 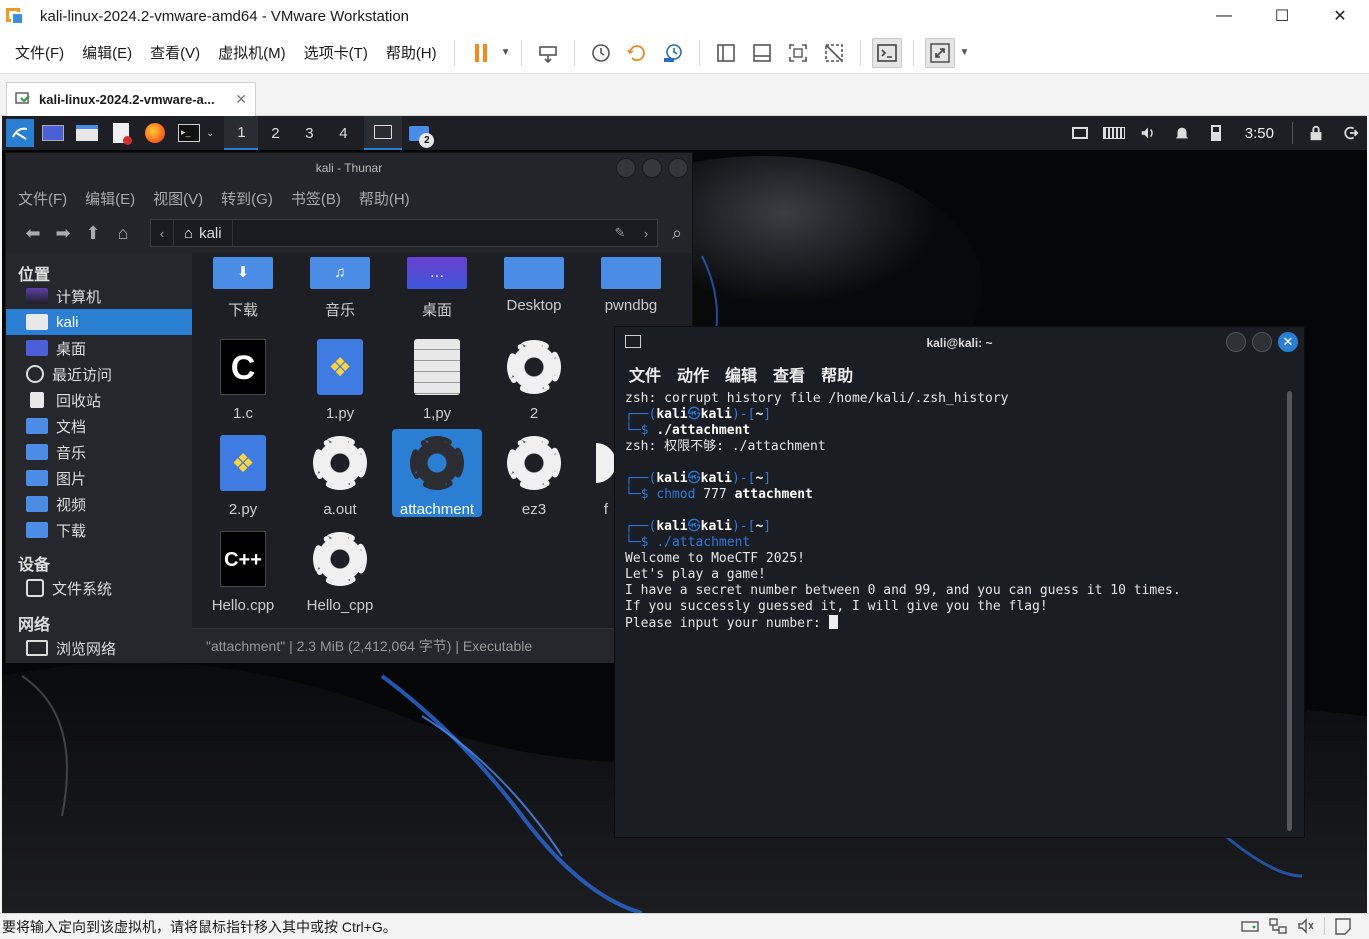 What do you see at coordinates (53, 133) in the screenshot?
I see `show-desktop-icon` at bounding box center [53, 133].